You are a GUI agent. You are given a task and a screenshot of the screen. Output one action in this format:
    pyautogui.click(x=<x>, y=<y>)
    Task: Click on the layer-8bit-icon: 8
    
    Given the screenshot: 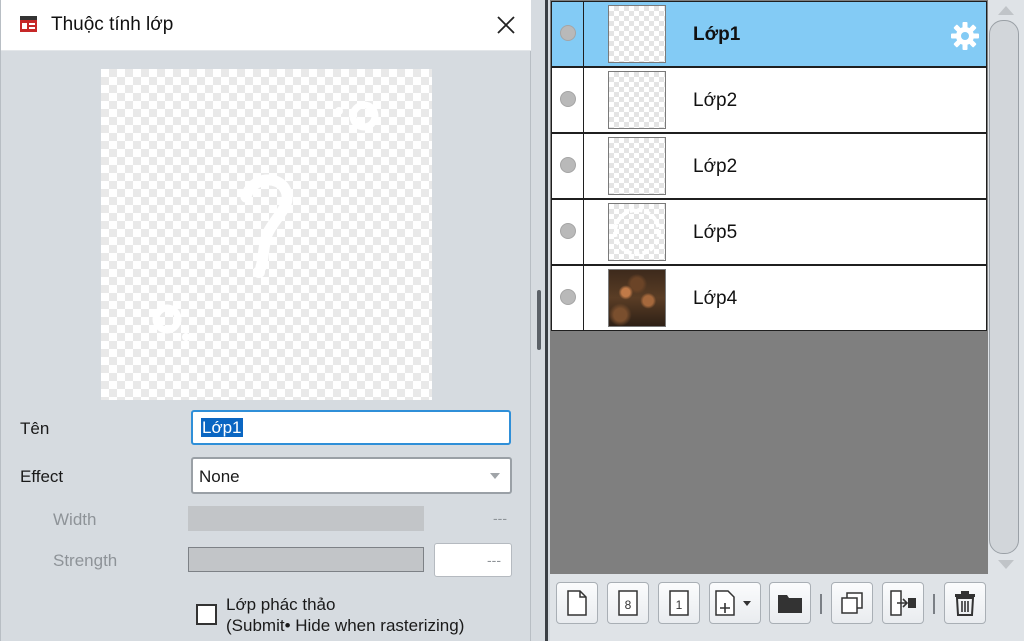 What is the action you would take?
    pyautogui.click(x=628, y=603)
    